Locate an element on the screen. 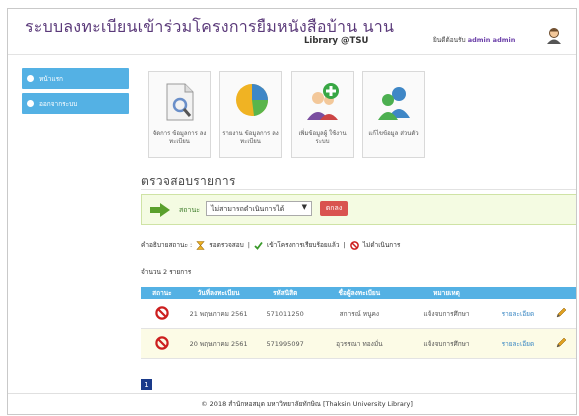 This screenshot has width=579, height=416. pie-chart-icon is located at coordinates (252, 100).